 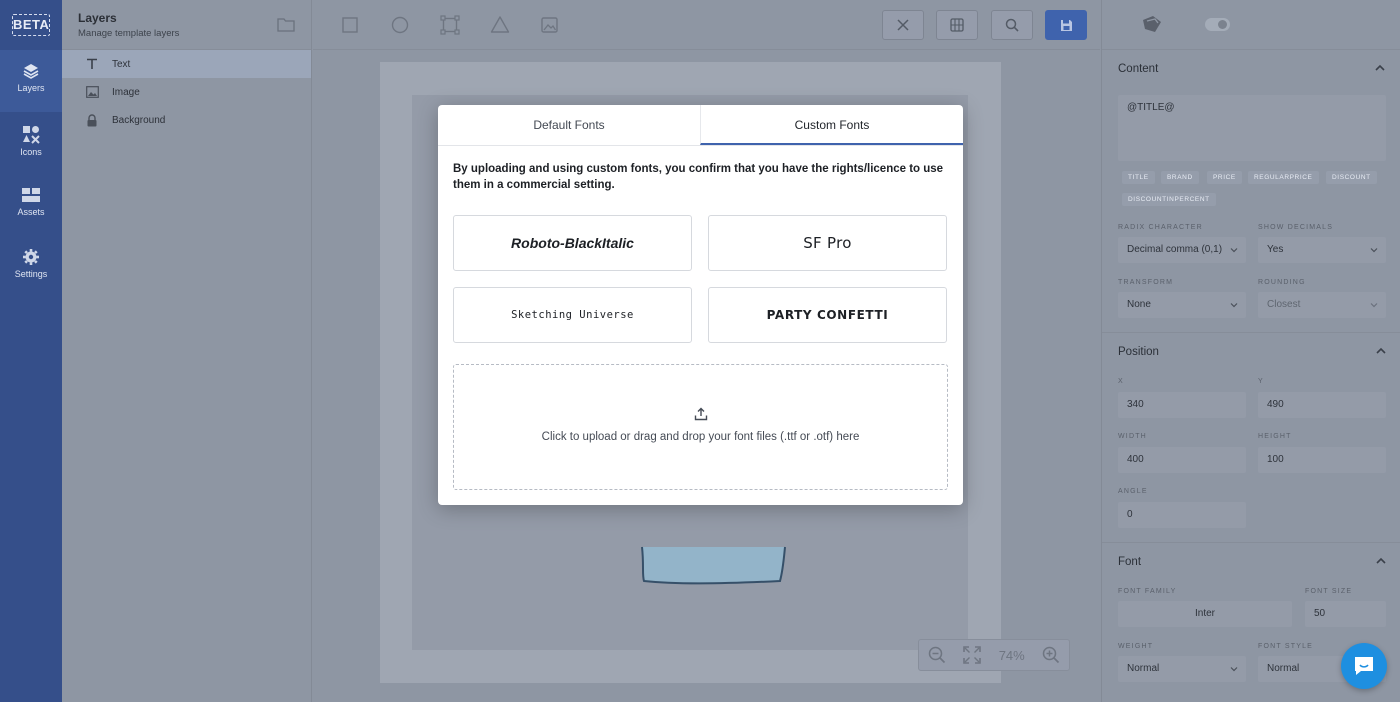 What do you see at coordinates (1322, 405) in the screenshot?
I see `y-input: 490` at bounding box center [1322, 405].